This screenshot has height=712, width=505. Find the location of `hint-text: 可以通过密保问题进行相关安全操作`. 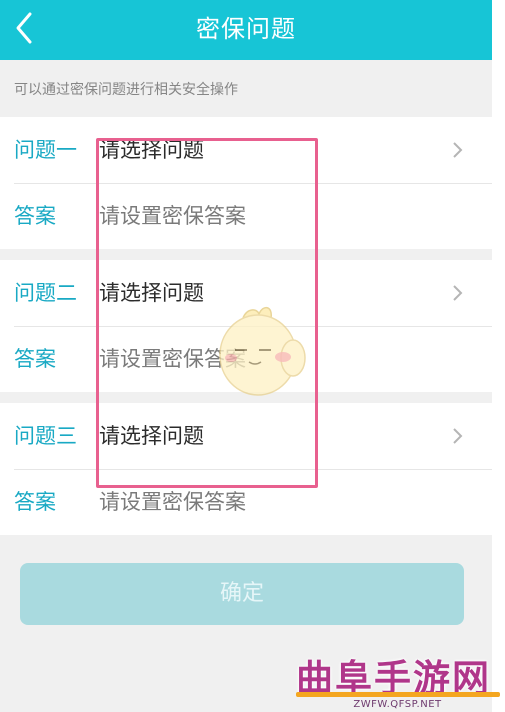

hint-text: 可以通过密保问题进行相关安全操作 is located at coordinates (126, 90).